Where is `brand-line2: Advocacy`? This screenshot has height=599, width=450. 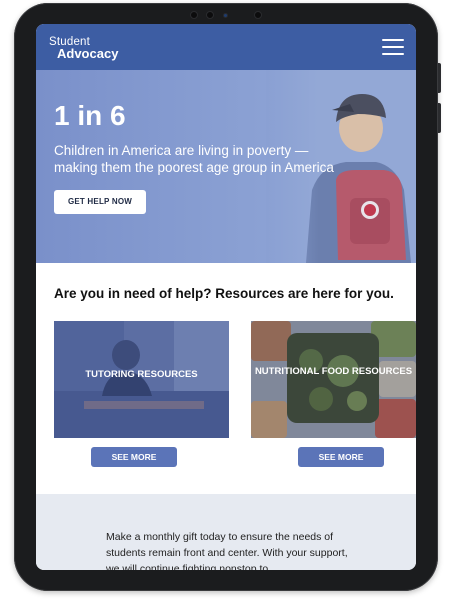
brand-line2: Advocacy is located at coordinates (88, 53).